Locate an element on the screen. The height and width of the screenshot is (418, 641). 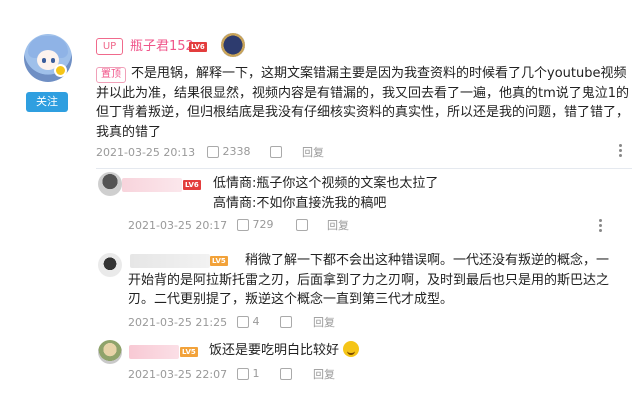
reply-like-count: 729 is located at coordinates (263, 224).